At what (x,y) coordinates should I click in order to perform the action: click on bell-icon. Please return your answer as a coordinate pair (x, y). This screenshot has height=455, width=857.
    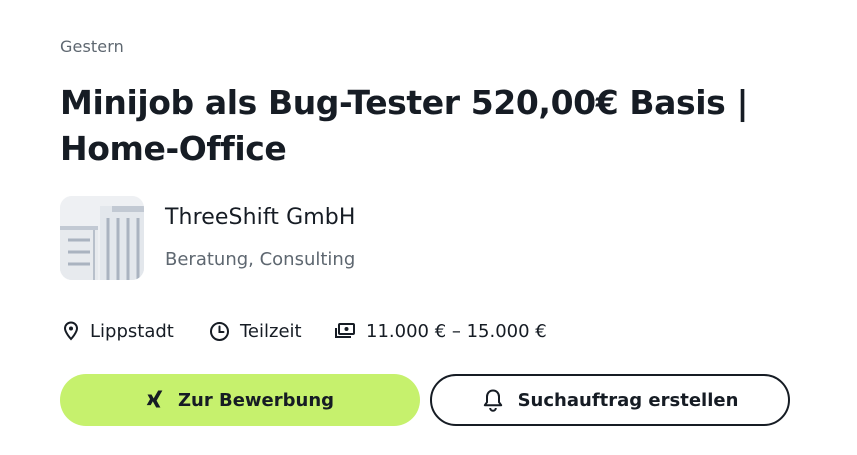
    Looking at the image, I should click on (492, 400).